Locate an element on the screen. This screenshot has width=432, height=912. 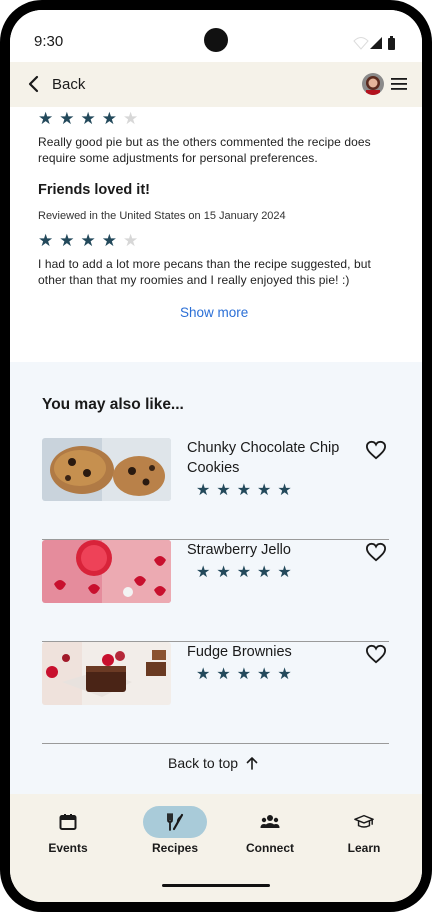
hamburger-menu-icon is located at coordinates (399, 84).